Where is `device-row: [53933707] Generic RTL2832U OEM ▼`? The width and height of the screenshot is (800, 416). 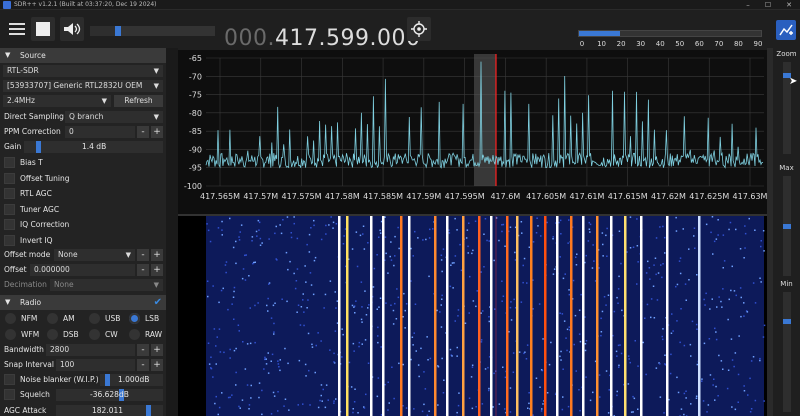 device-row: [53933707] Generic RTL2832U OEM ▼ is located at coordinates (83, 85).